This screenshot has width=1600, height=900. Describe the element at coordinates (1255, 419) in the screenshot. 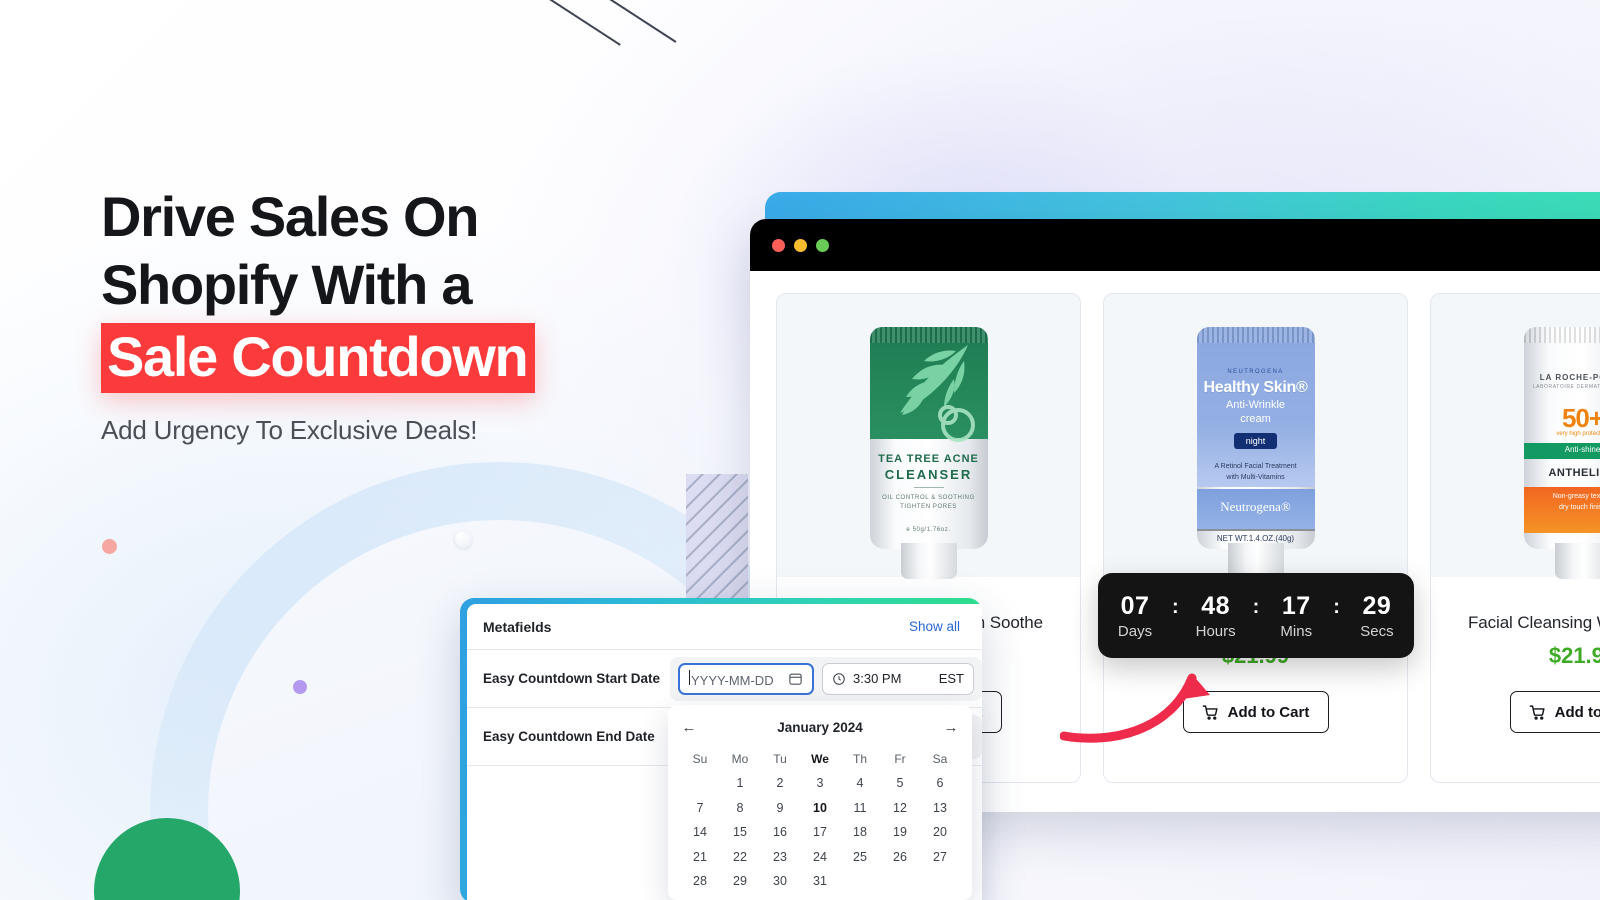

I see `tube-title-3: cream` at that location.